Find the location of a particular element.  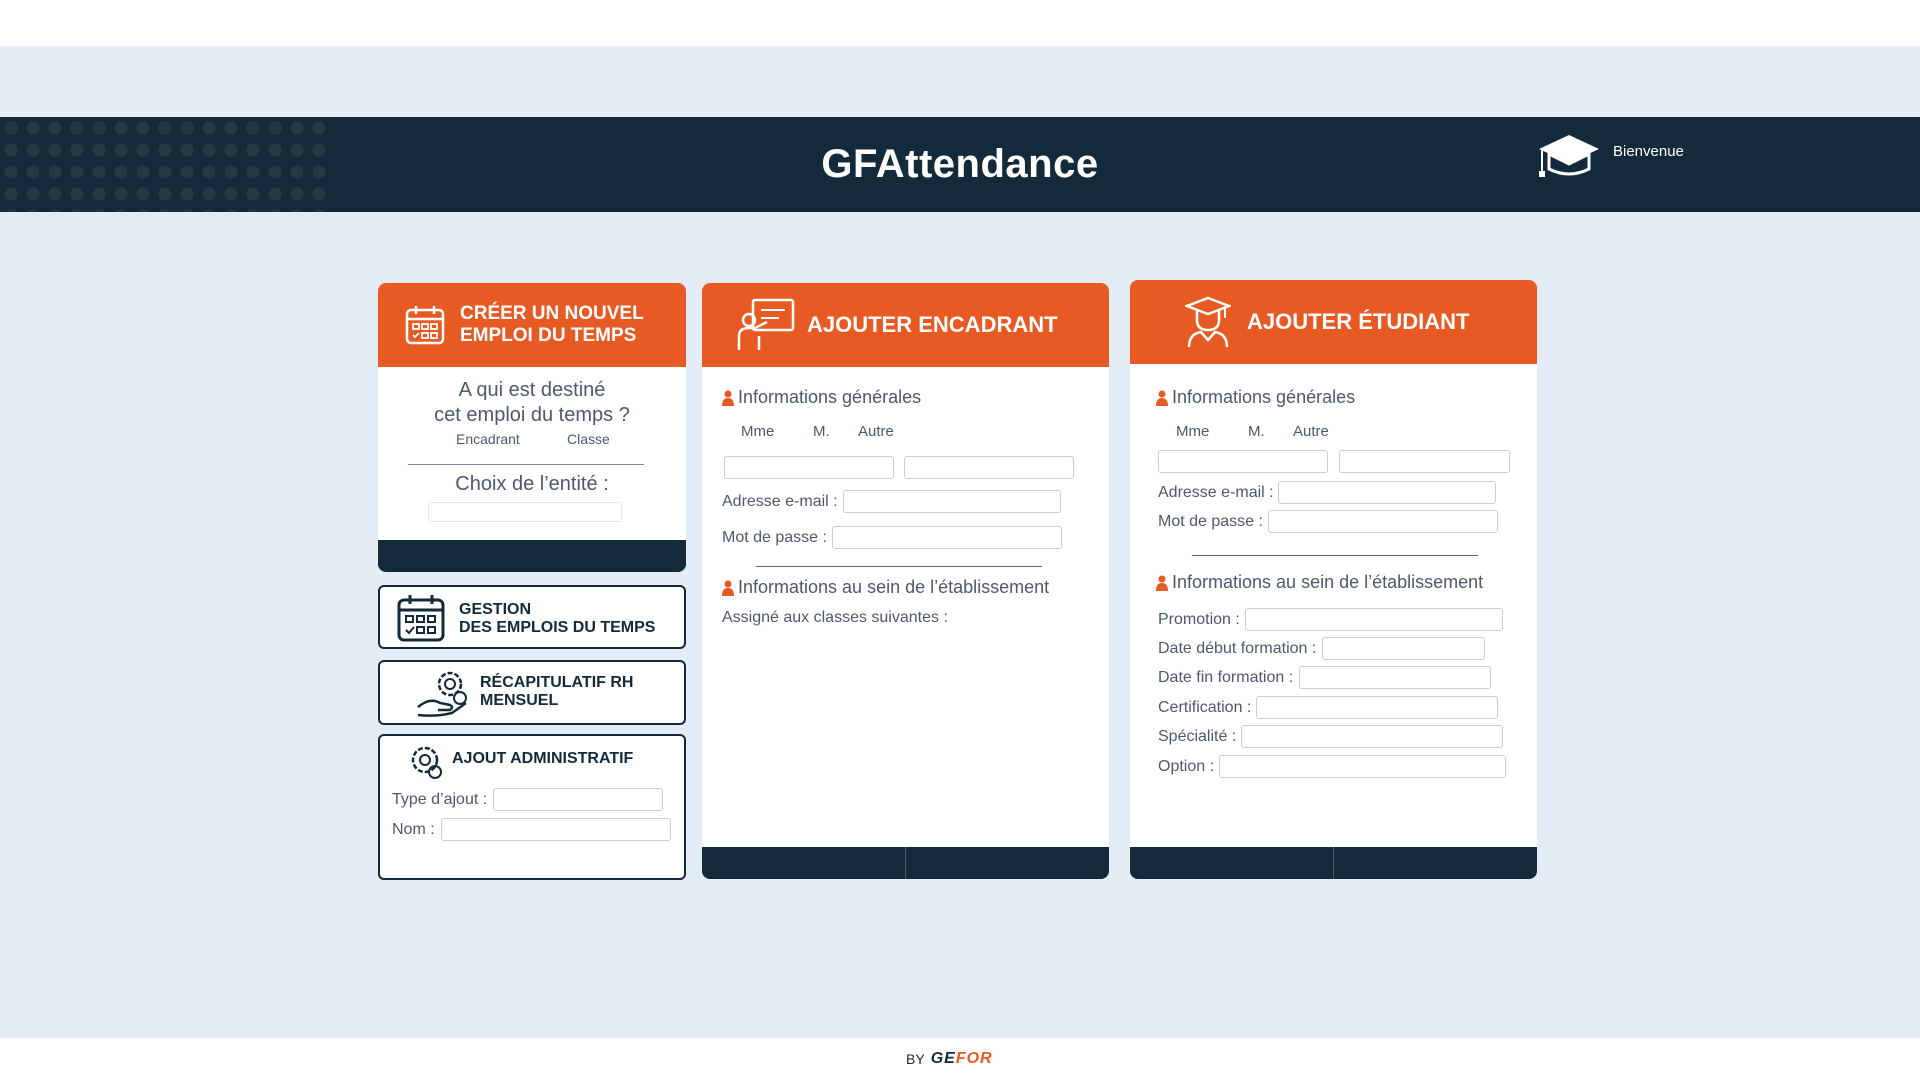

supervisor-email-row: Adresse e-mail : is located at coordinates (891, 501).